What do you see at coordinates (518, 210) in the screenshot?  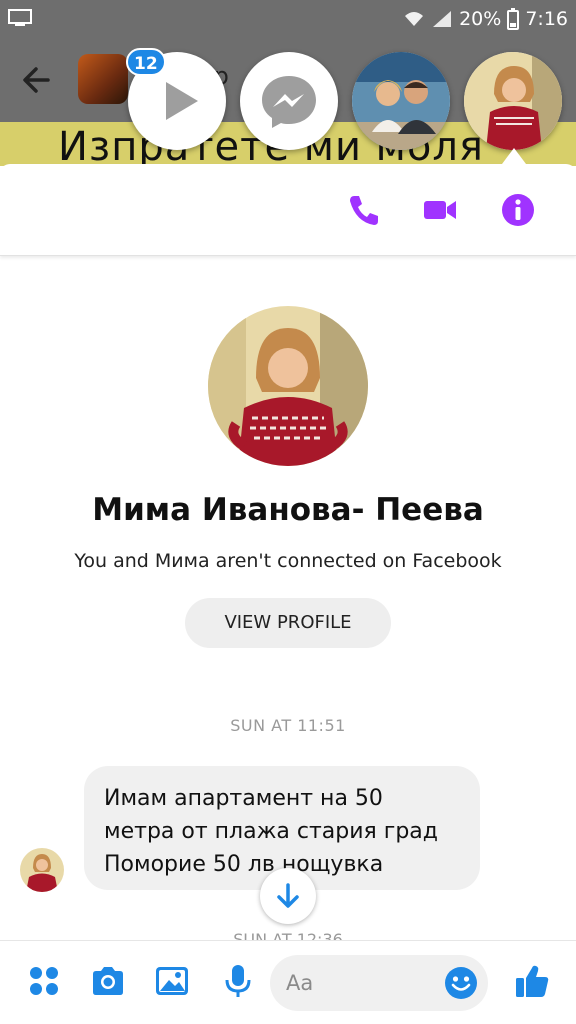 I see `info-icon` at bounding box center [518, 210].